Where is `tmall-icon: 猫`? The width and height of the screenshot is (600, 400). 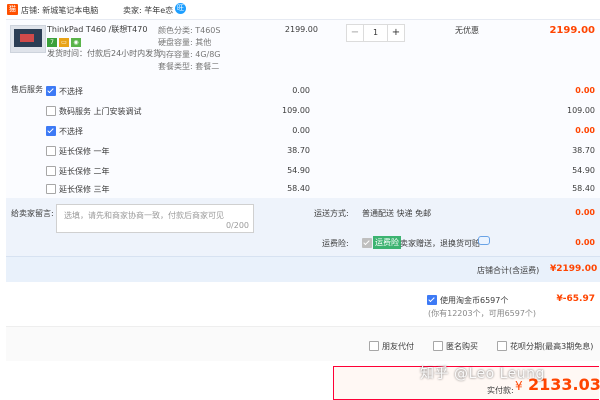
tmall-icon: 猫 is located at coordinates (12, 9).